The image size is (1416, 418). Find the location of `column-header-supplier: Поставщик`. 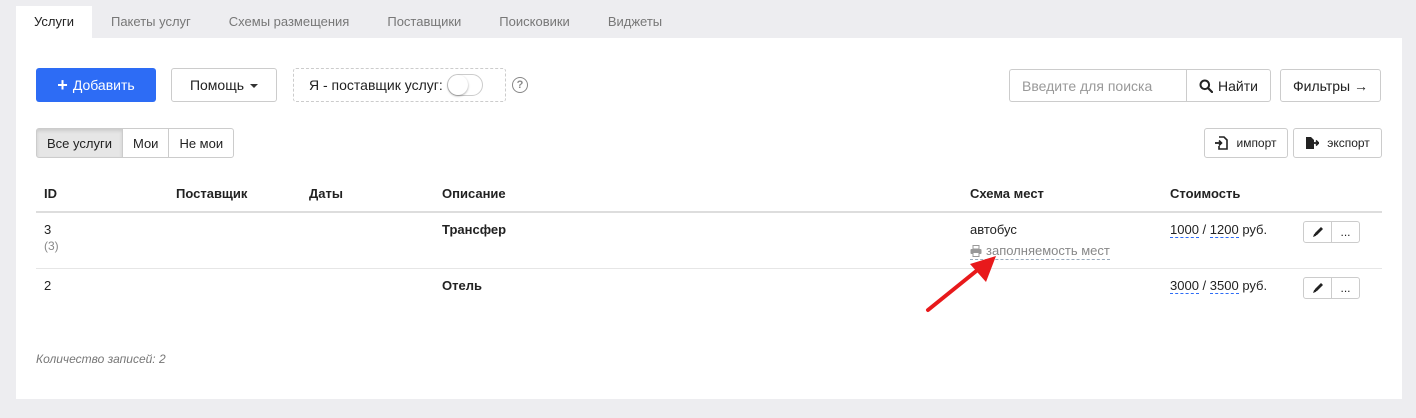

column-header-supplier: Поставщик is located at coordinates (212, 193).